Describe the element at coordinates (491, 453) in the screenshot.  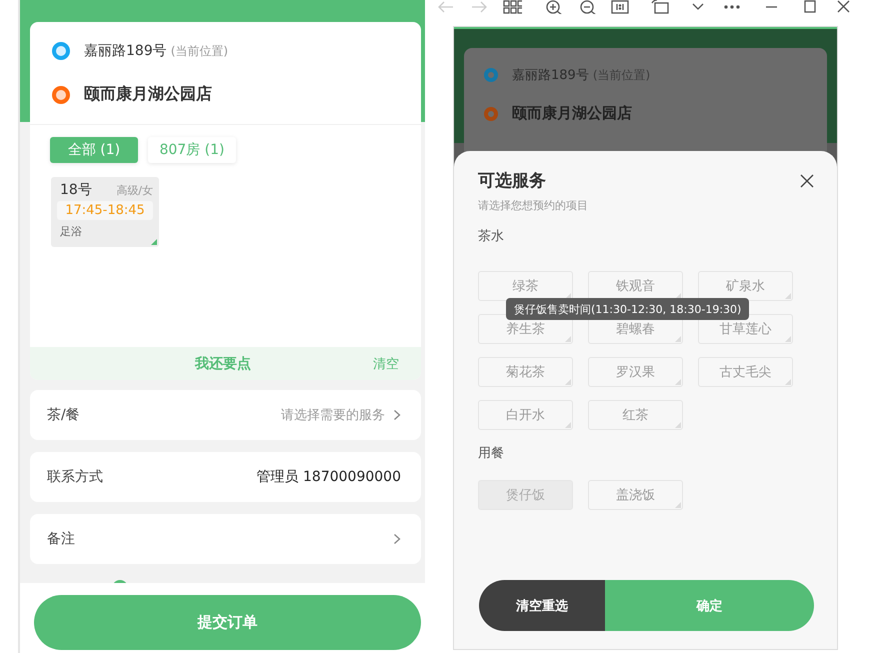
I see `group-title: 用餐` at that location.